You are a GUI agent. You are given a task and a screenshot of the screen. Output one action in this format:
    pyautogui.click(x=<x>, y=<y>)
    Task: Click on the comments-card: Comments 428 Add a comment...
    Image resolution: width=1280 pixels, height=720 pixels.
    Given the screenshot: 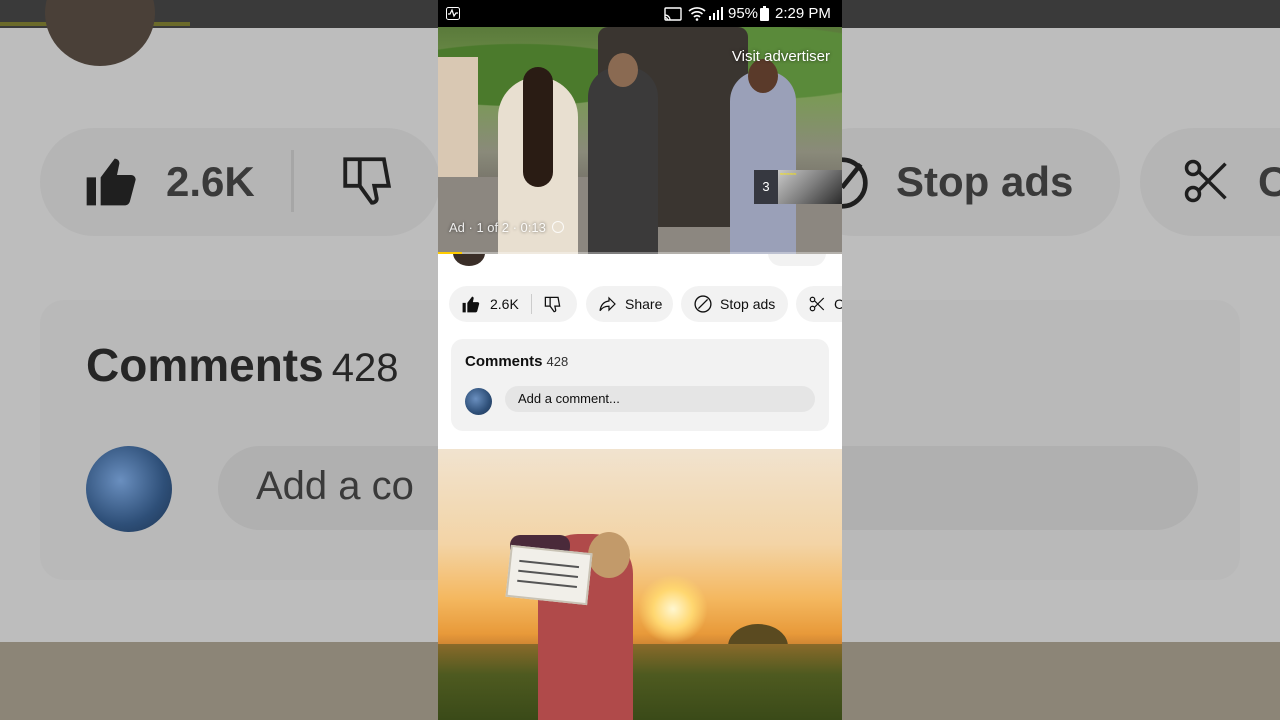 What is the action you would take?
    pyautogui.click(x=640, y=385)
    